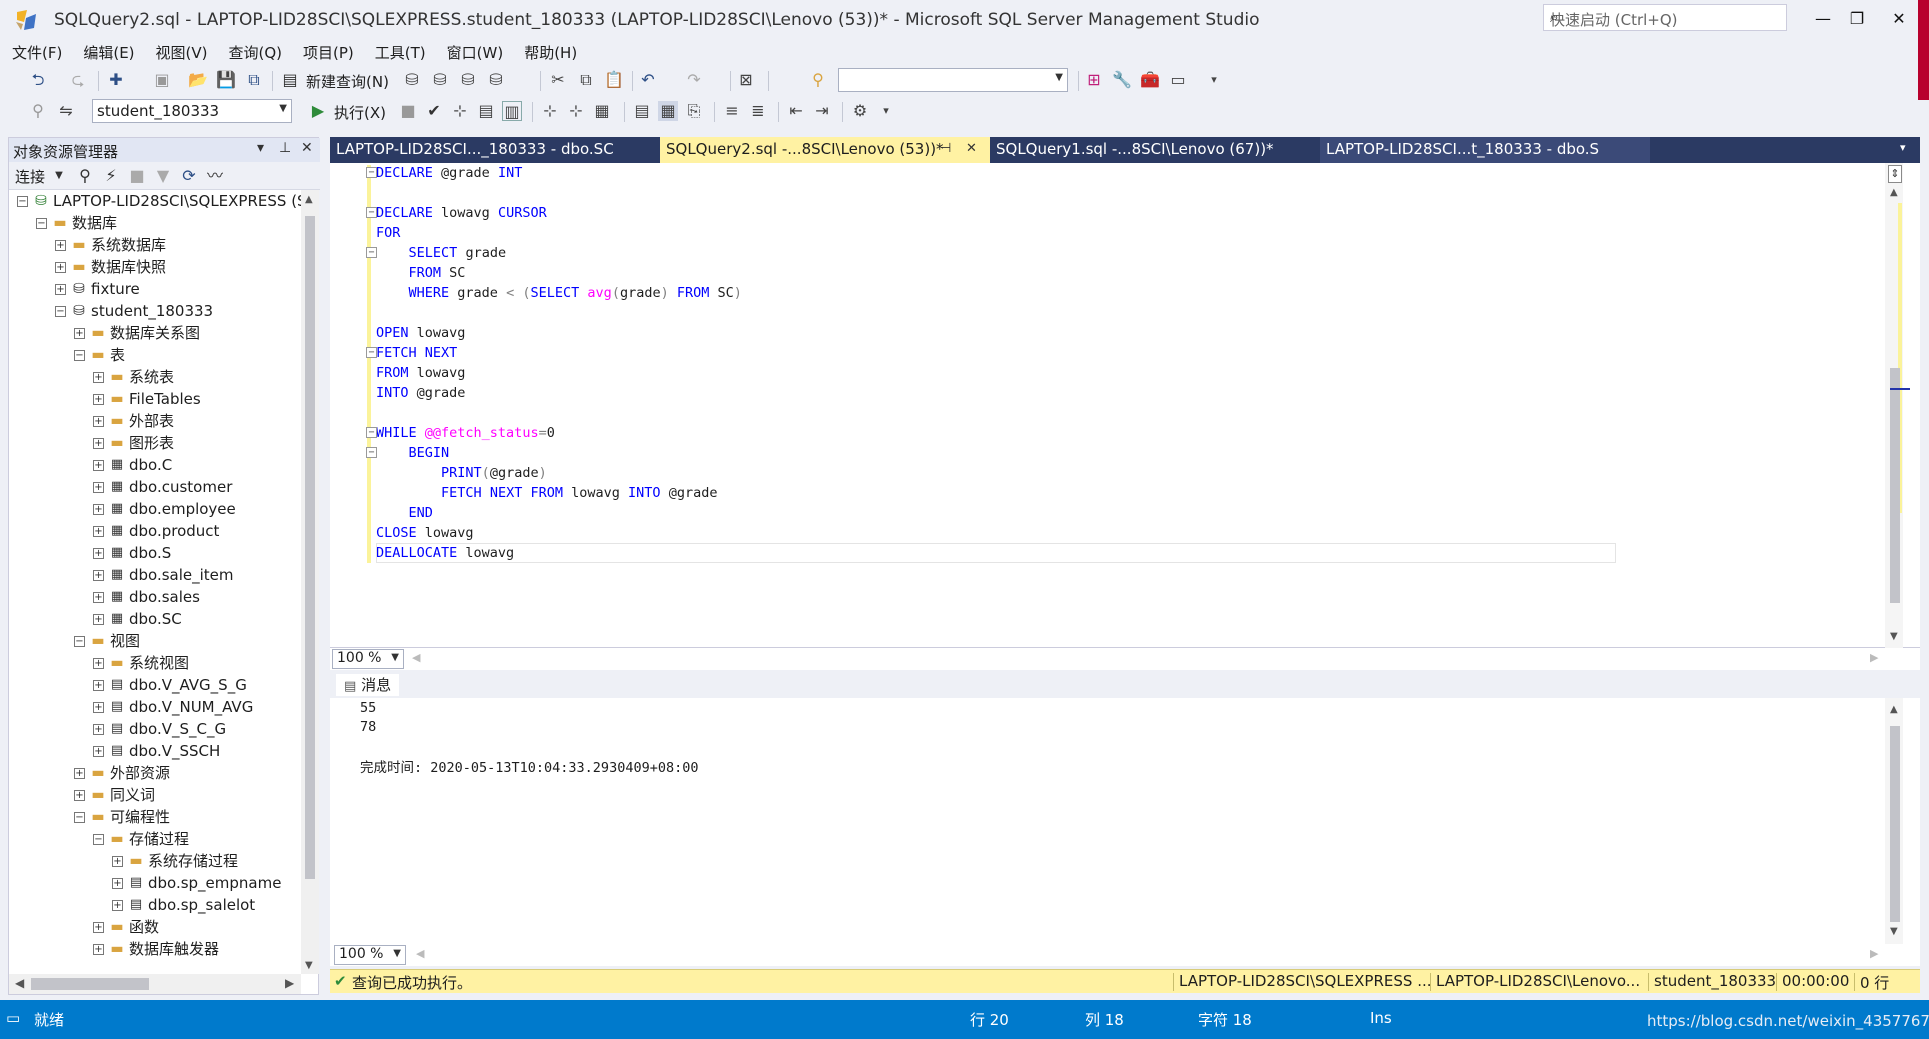  What do you see at coordinates (162, 80) in the screenshot?
I see `add-item-icon: ▣` at bounding box center [162, 80].